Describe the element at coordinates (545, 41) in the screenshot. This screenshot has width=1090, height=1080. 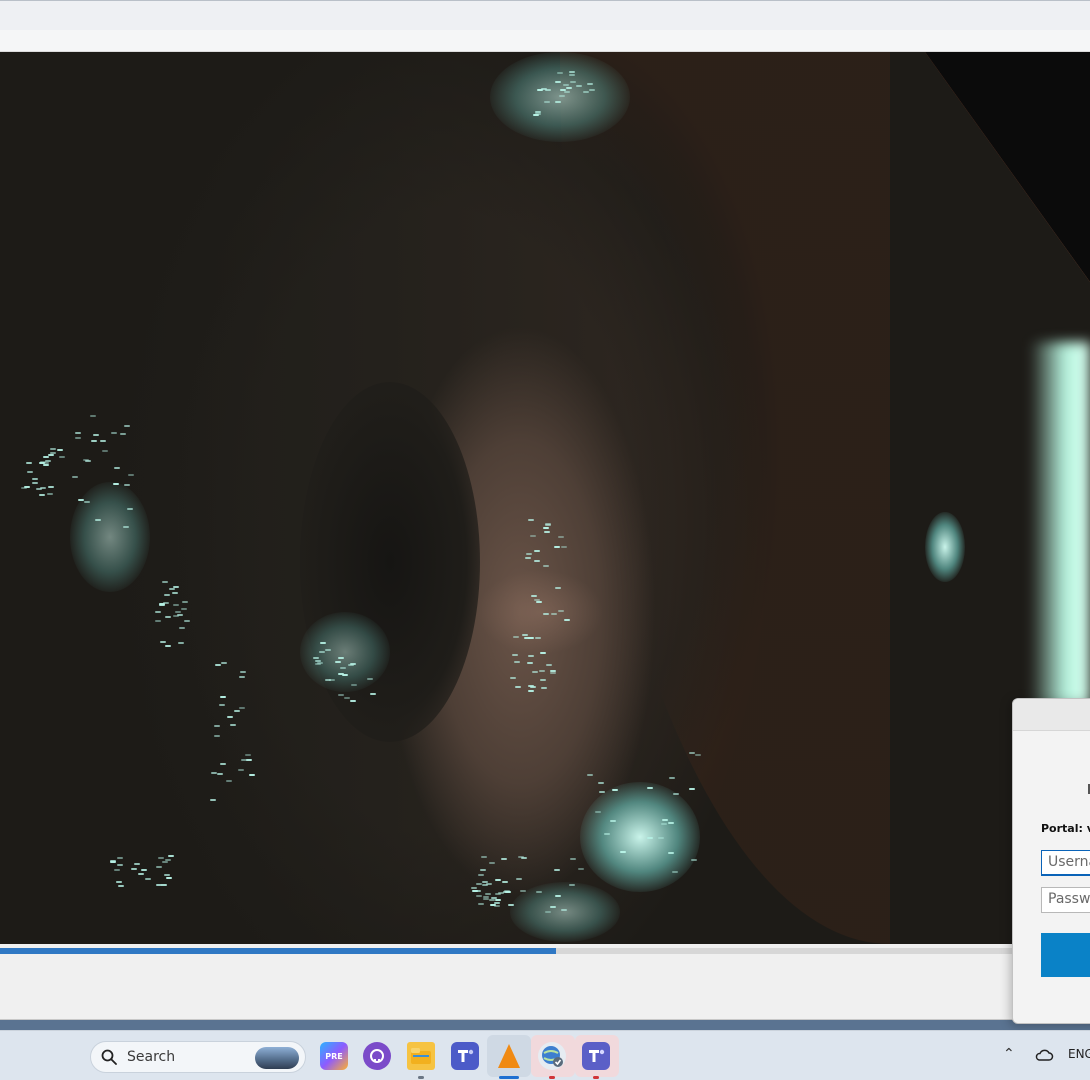
I see `player-toolbar` at that location.